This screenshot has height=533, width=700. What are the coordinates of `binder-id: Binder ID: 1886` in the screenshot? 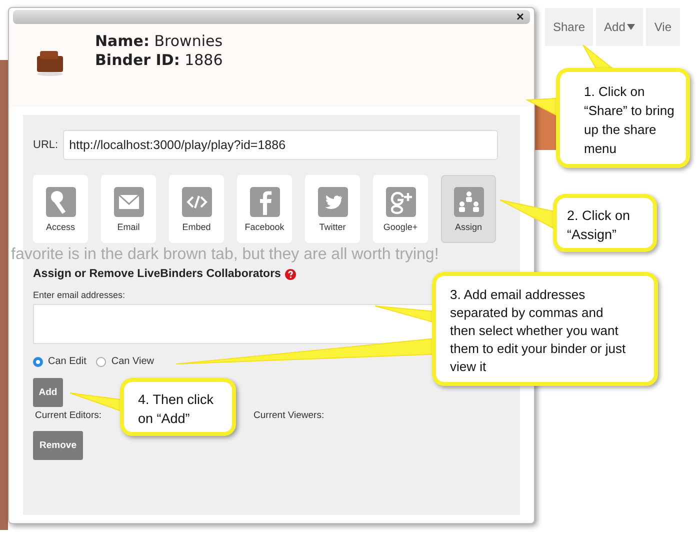 It's located at (159, 60).